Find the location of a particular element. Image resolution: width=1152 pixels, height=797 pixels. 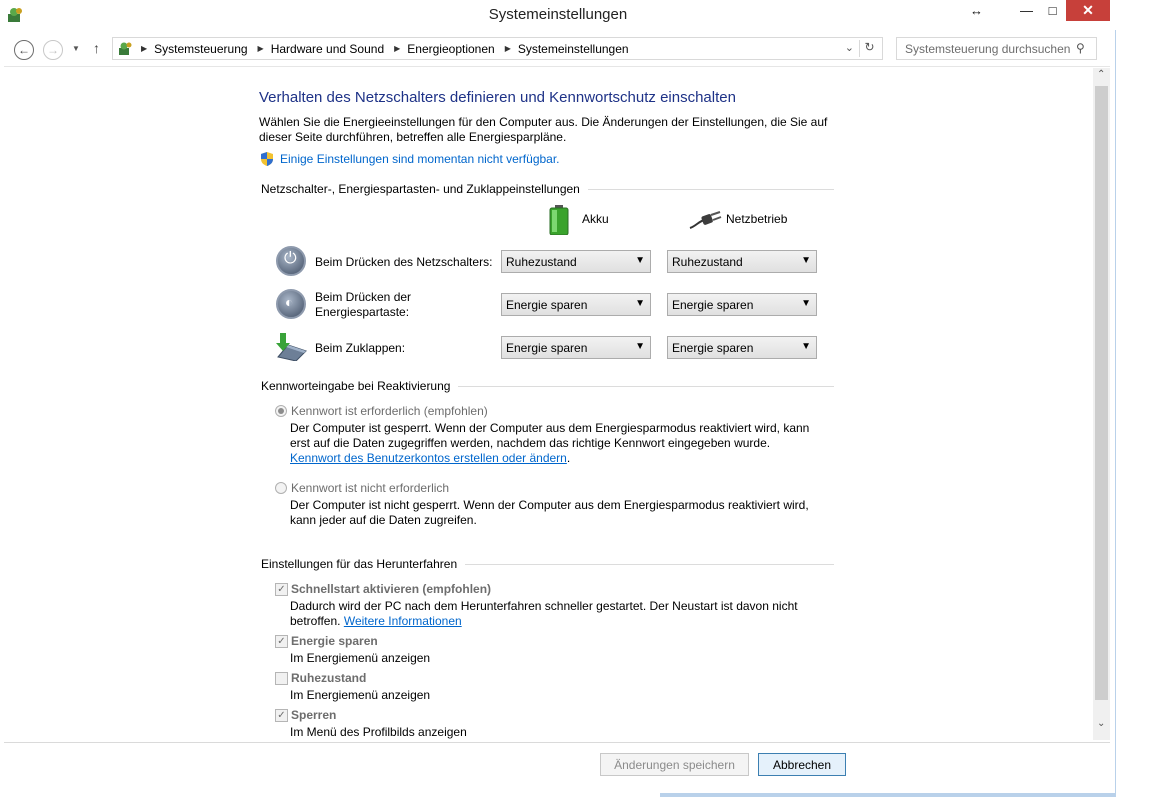

resize-icon: ↔ is located at coordinates (976, 10).